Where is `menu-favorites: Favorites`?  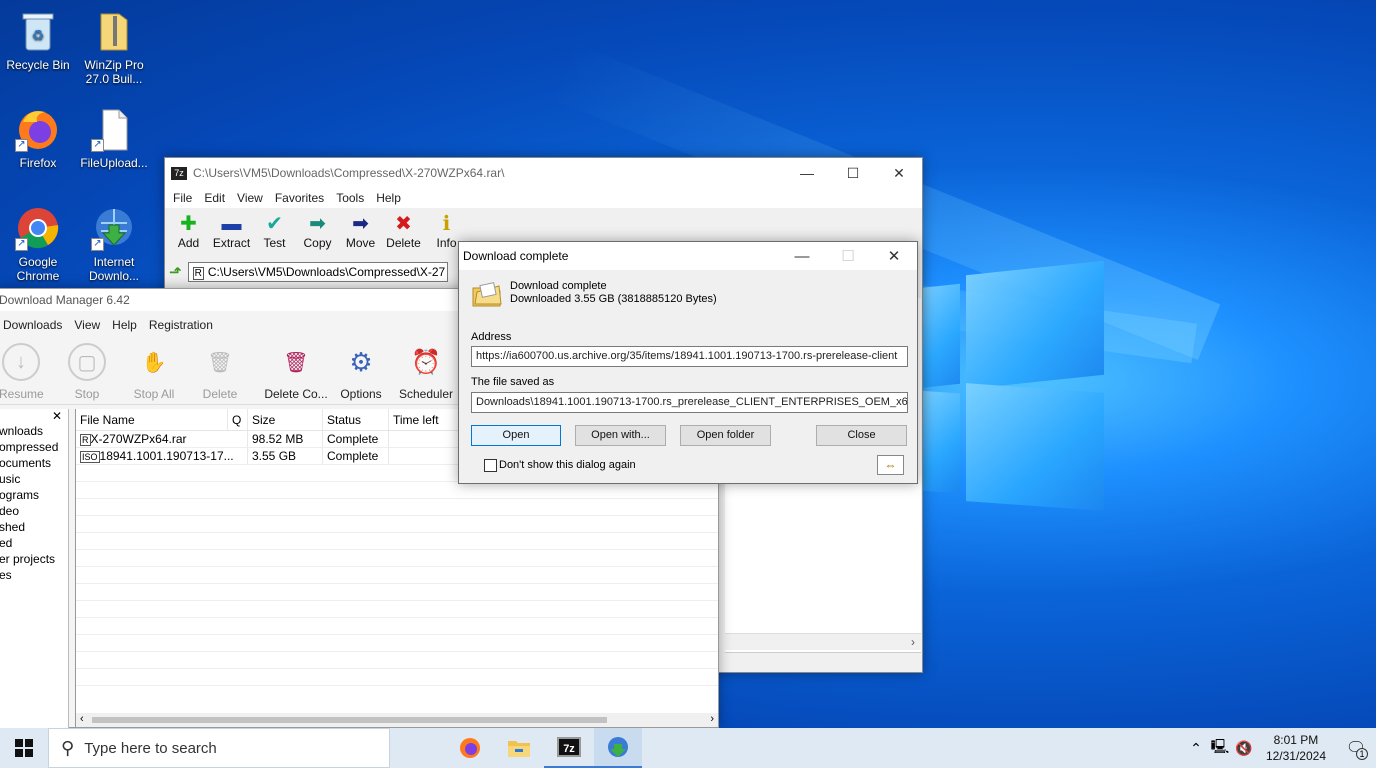 menu-favorites: Favorites is located at coordinates (299, 198).